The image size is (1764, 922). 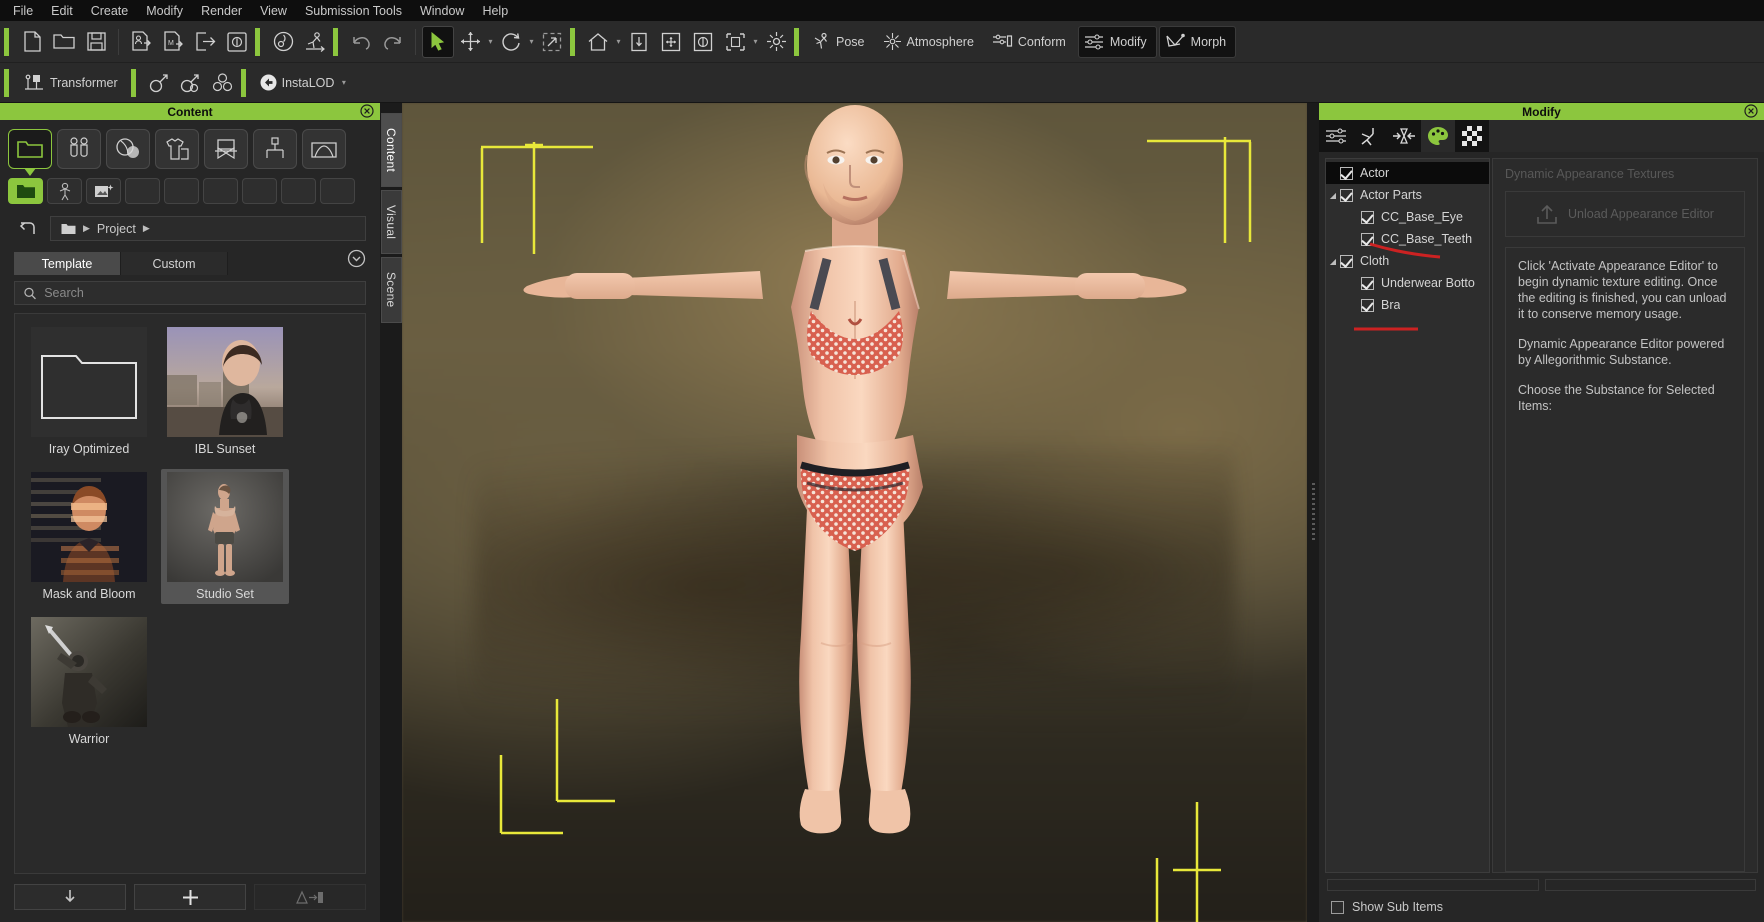 I want to click on show-sub-items-checkbox, so click(x=1337, y=907).